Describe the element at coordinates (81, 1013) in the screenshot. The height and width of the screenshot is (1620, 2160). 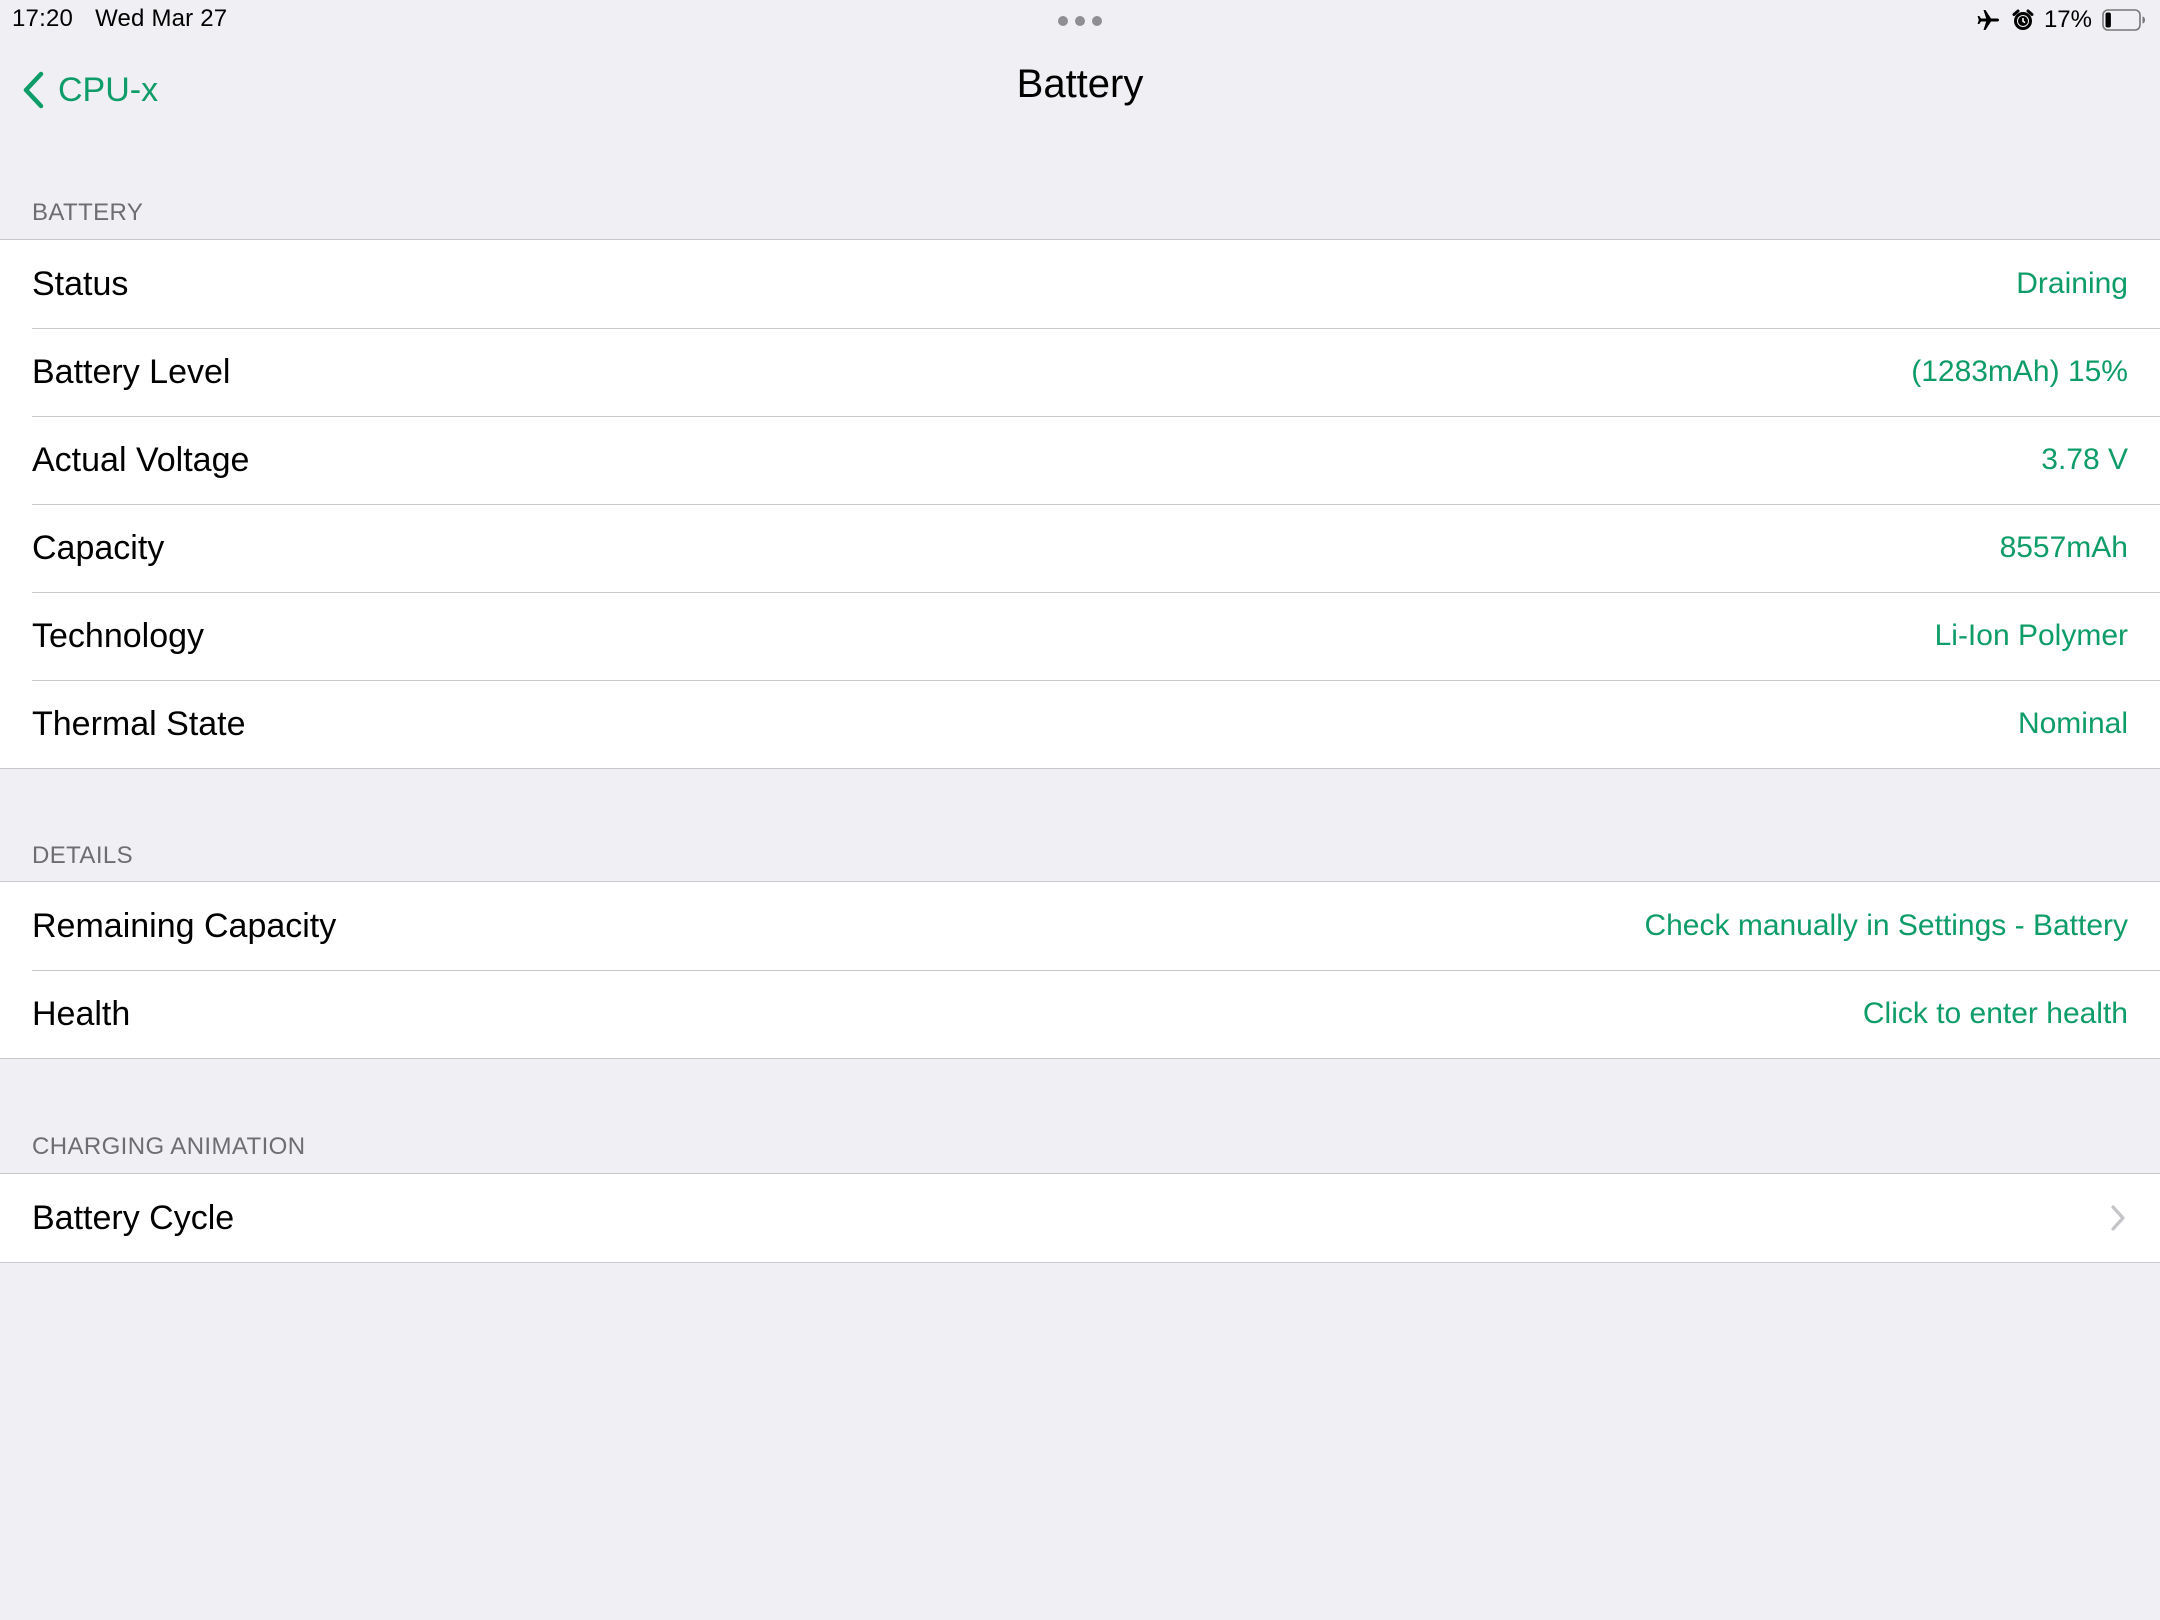
I see `row-label: Health` at that location.